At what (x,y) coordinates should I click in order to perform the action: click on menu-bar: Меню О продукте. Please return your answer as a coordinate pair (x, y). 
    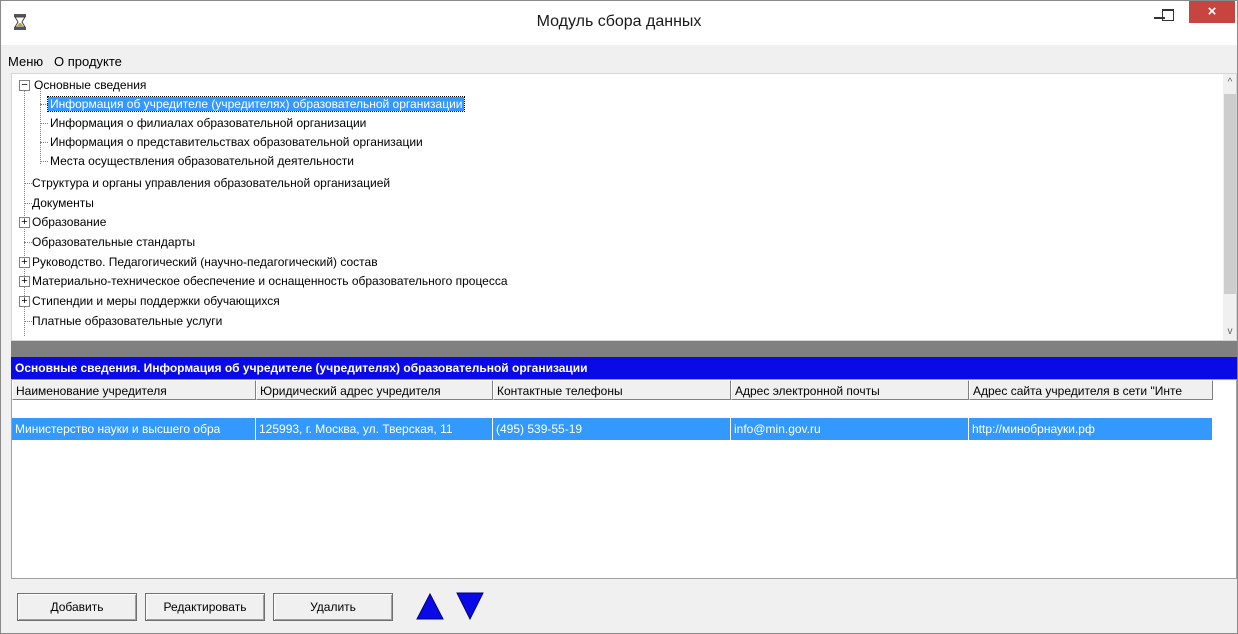
    Looking at the image, I should click on (619, 62).